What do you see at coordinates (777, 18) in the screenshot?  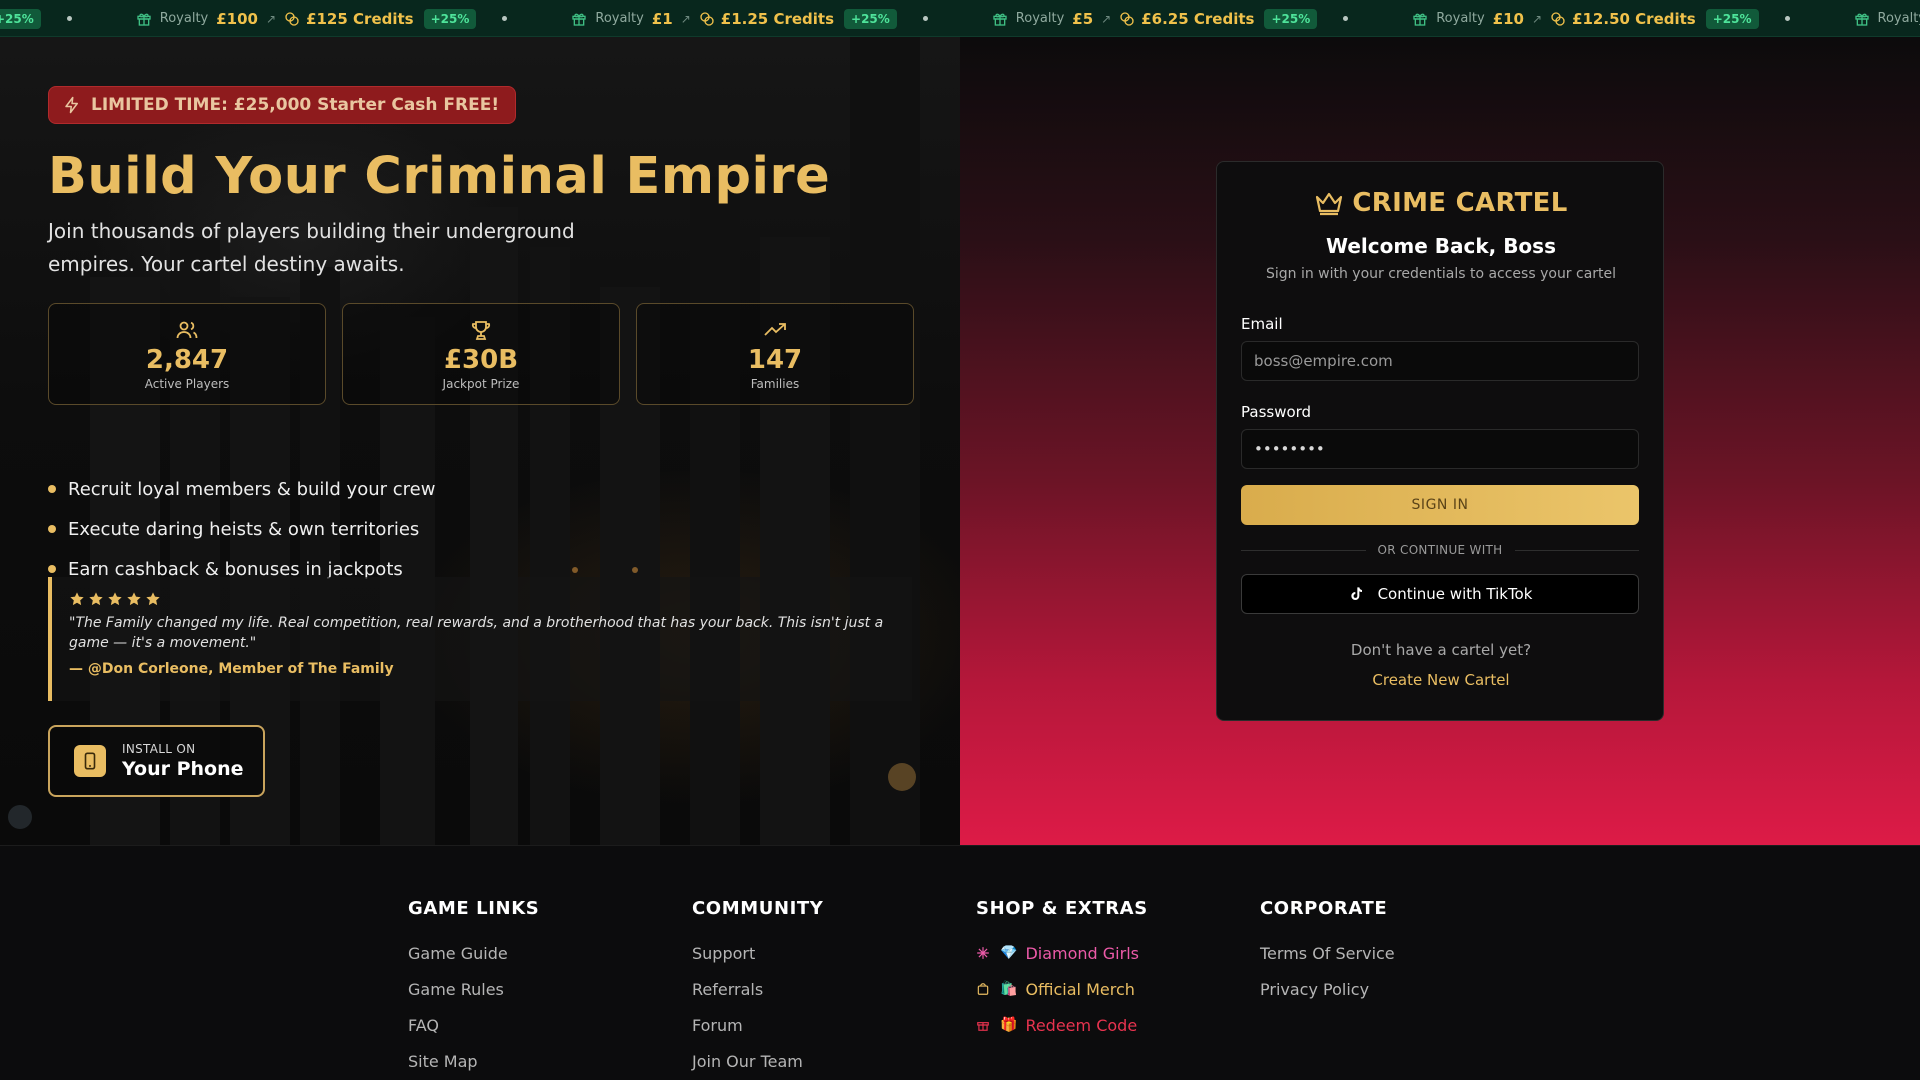 I see `ticker-credits: £1.25 Credits` at bounding box center [777, 18].